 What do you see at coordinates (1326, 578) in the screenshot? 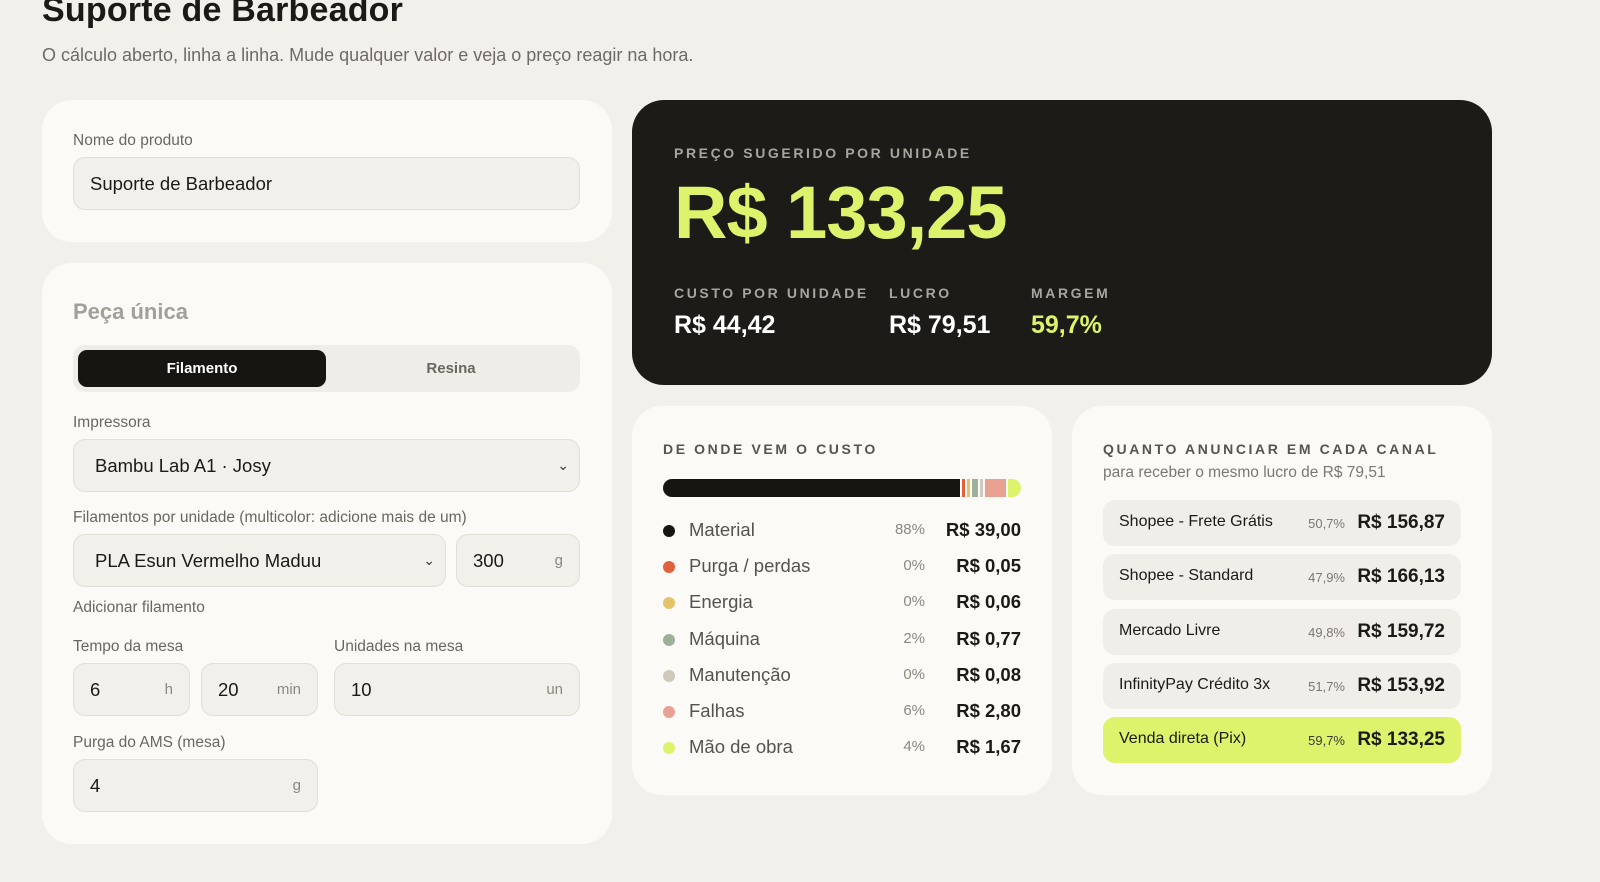
I see `channel-margin: 47,9%` at bounding box center [1326, 578].